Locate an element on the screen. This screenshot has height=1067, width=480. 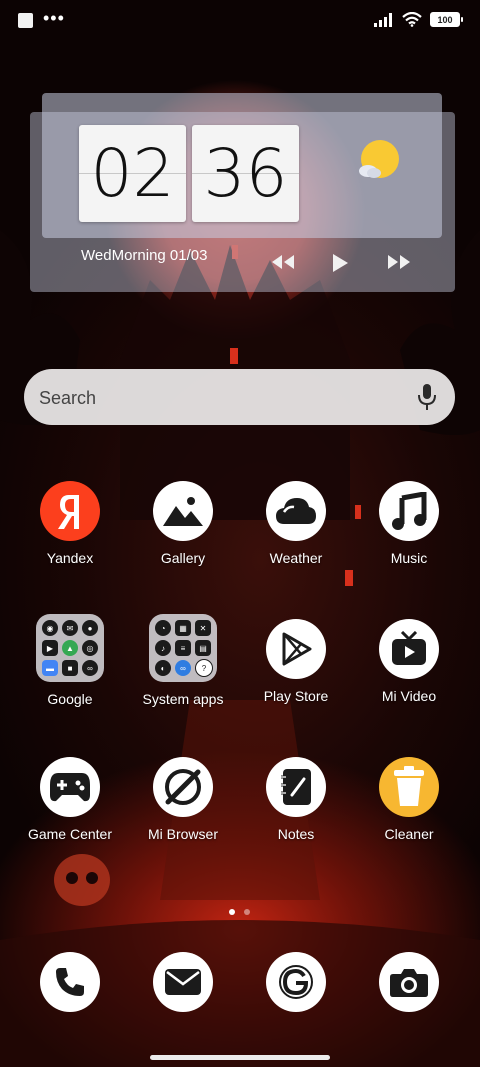
app-label: Cleaner is located at coordinates (409, 834).